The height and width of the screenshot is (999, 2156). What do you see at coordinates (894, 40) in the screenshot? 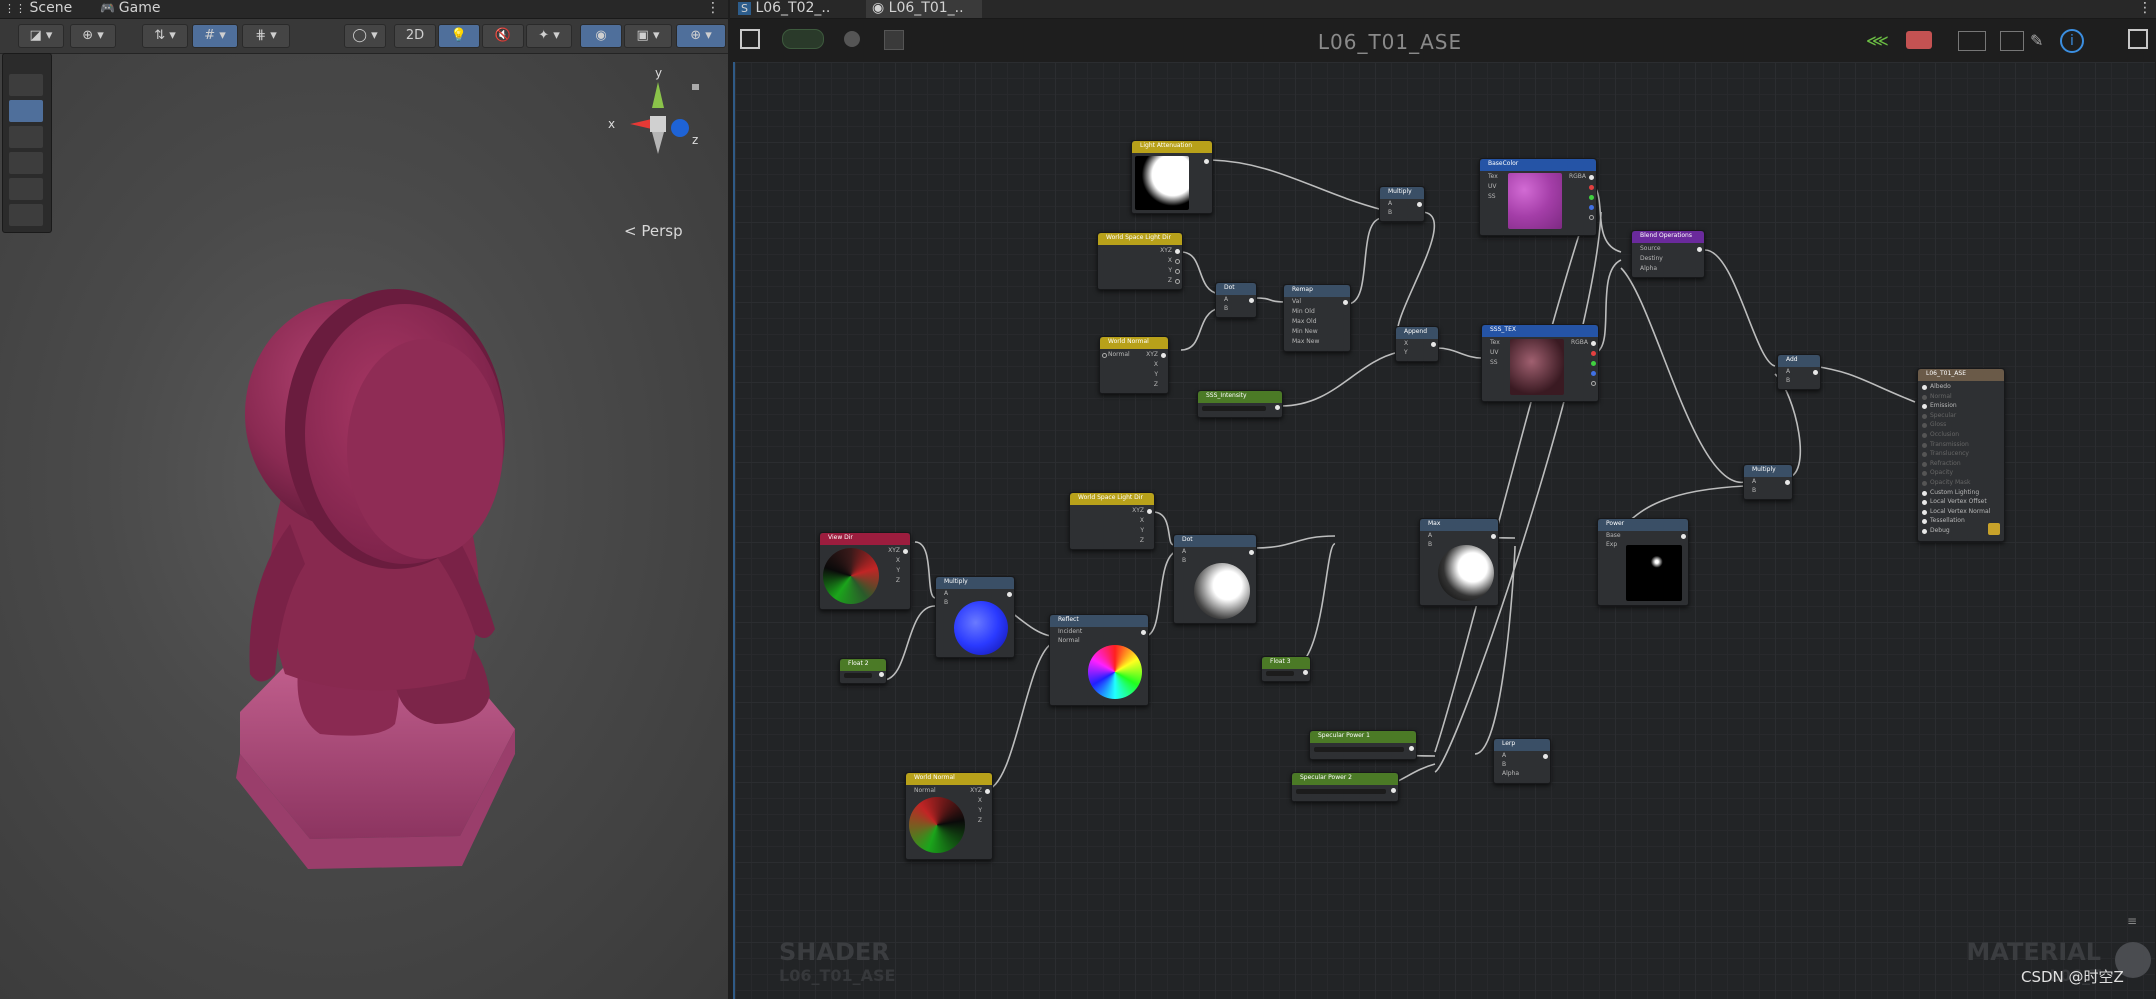
I see `shader-icon` at bounding box center [894, 40].